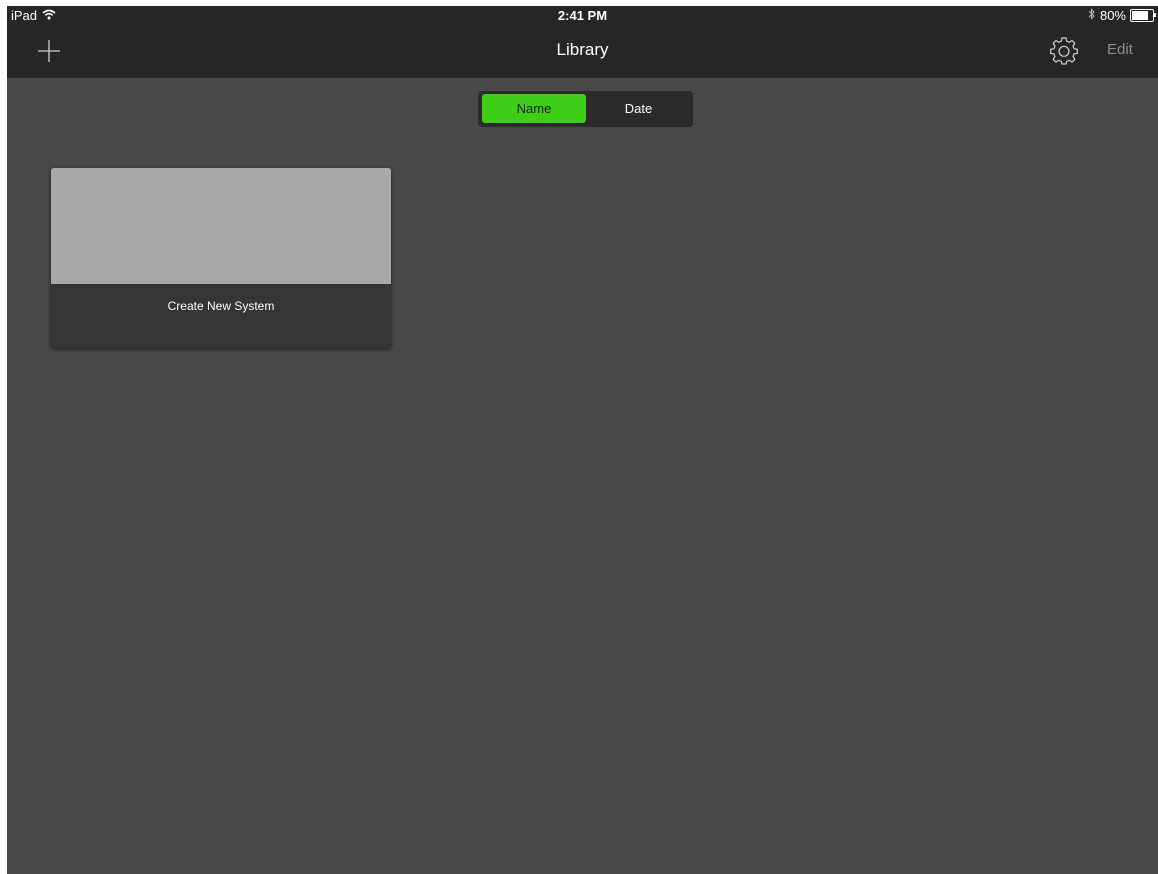 This screenshot has height=874, width=1158. What do you see at coordinates (221, 306) in the screenshot?
I see `card-label: Create New System` at bounding box center [221, 306].